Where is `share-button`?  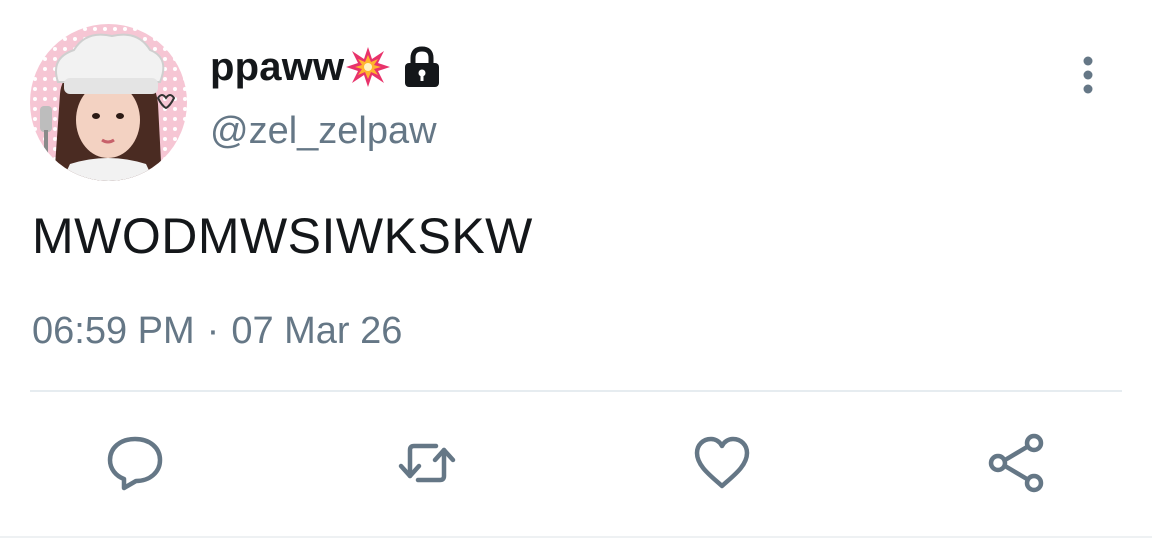
share-button is located at coordinates (1017, 463).